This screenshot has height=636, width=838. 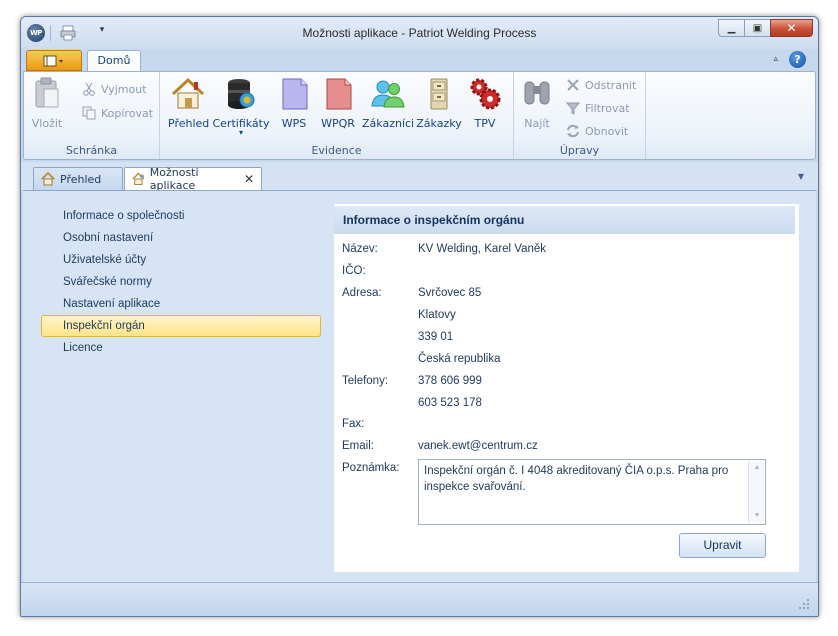 I want to click on doc-tab-overview: Přehled, so click(x=78, y=178).